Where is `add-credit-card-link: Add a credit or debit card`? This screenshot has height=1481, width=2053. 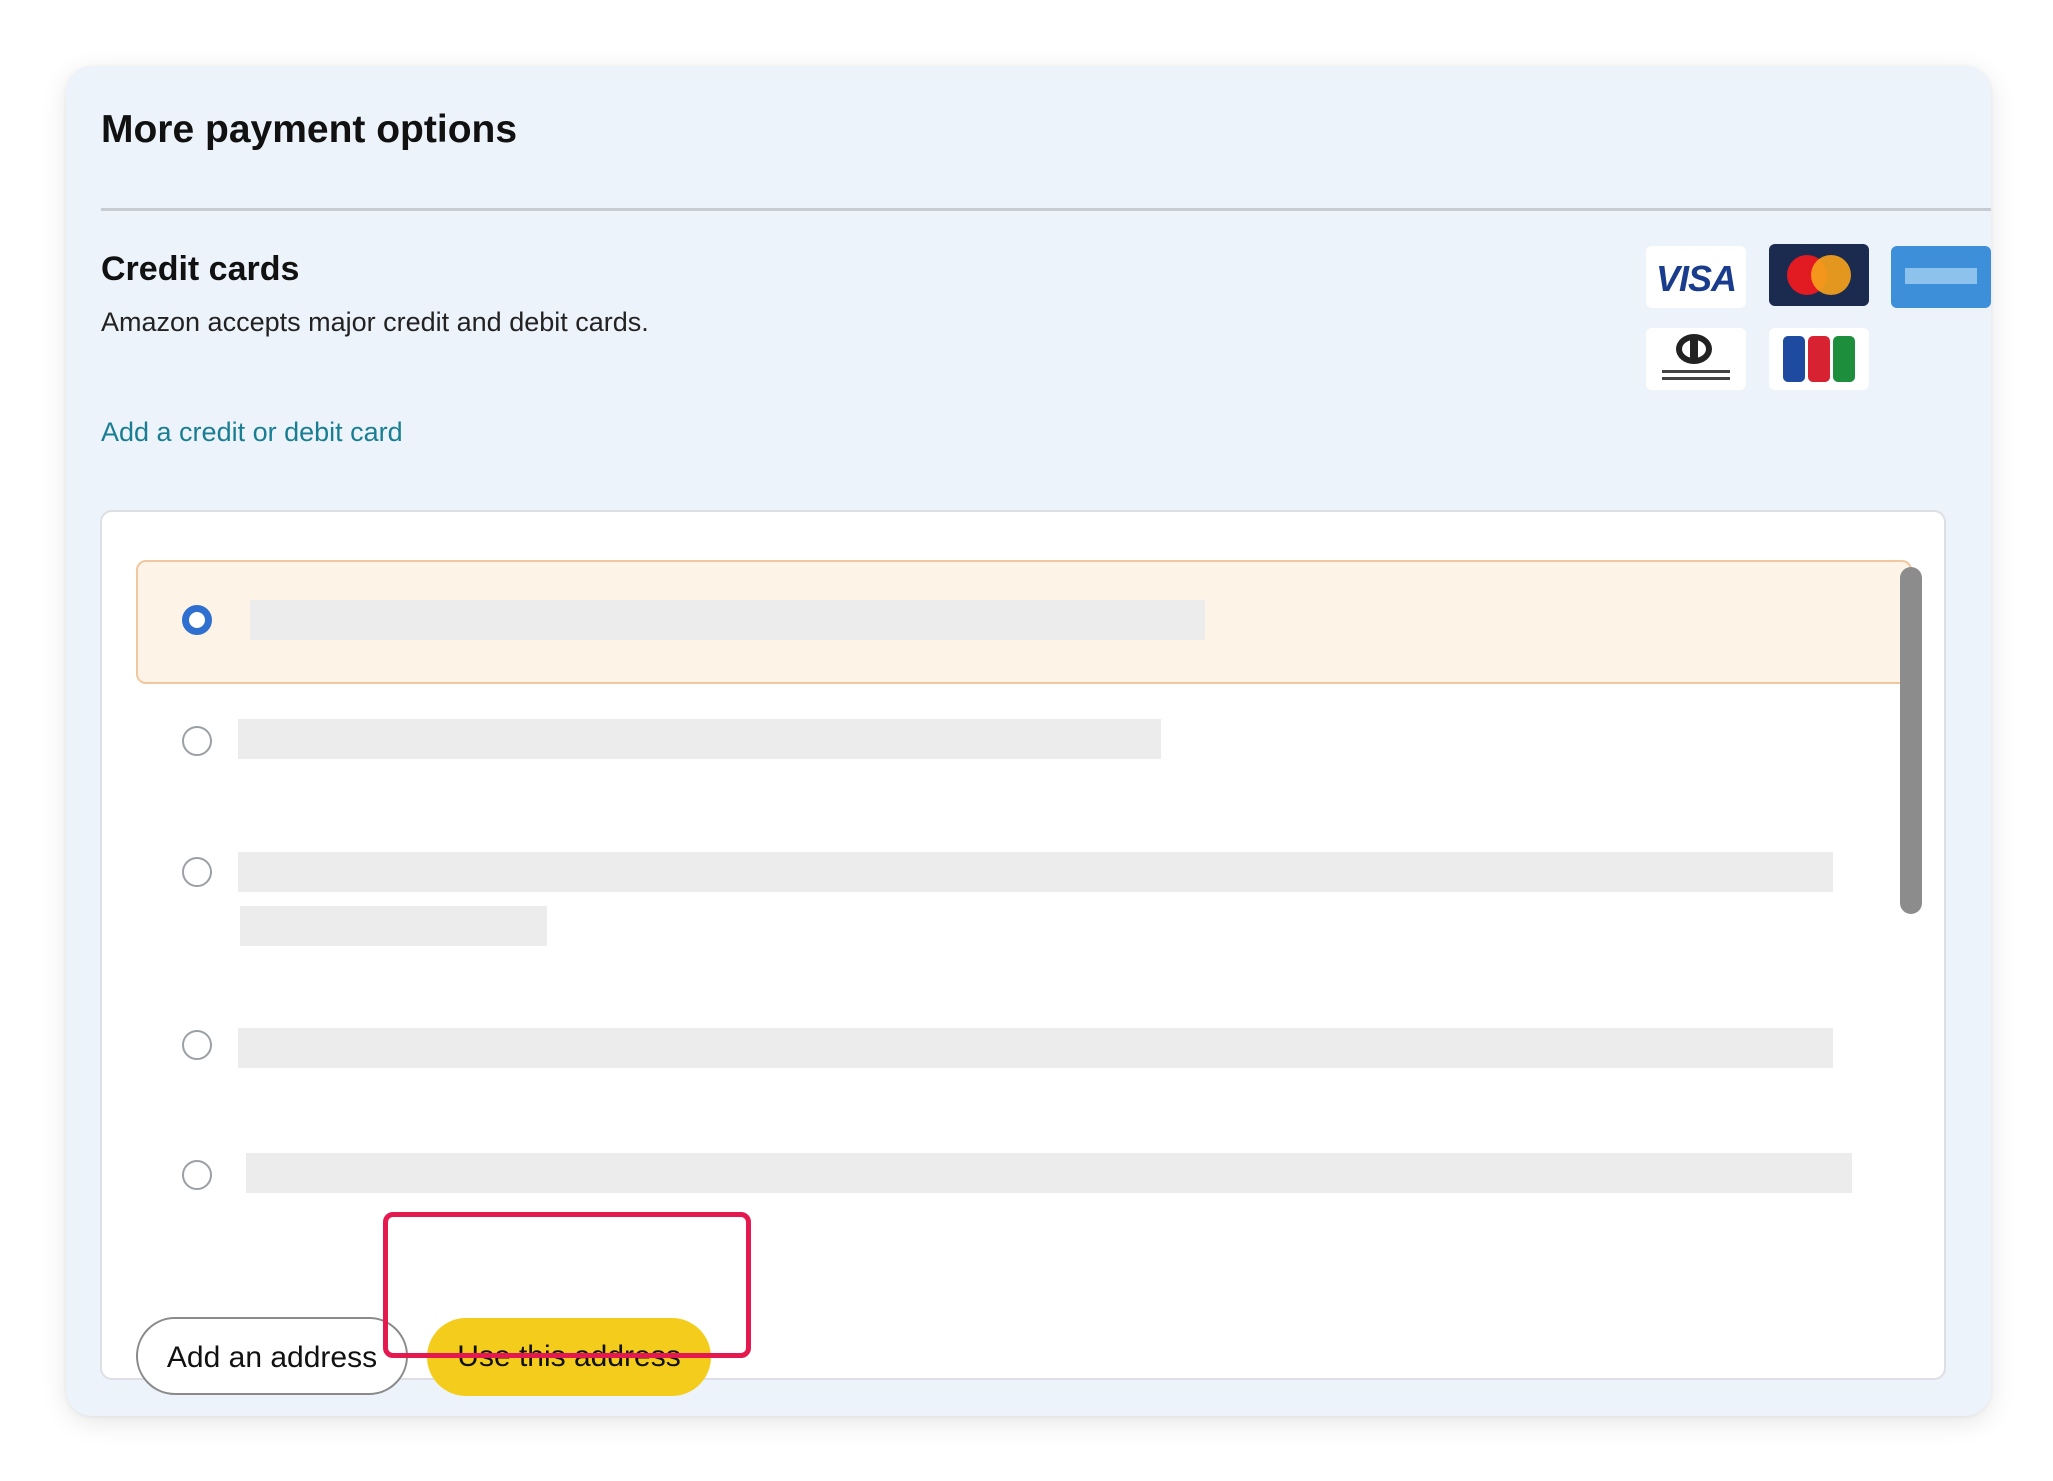
add-credit-card-link: Add a credit or debit card is located at coordinates (252, 432).